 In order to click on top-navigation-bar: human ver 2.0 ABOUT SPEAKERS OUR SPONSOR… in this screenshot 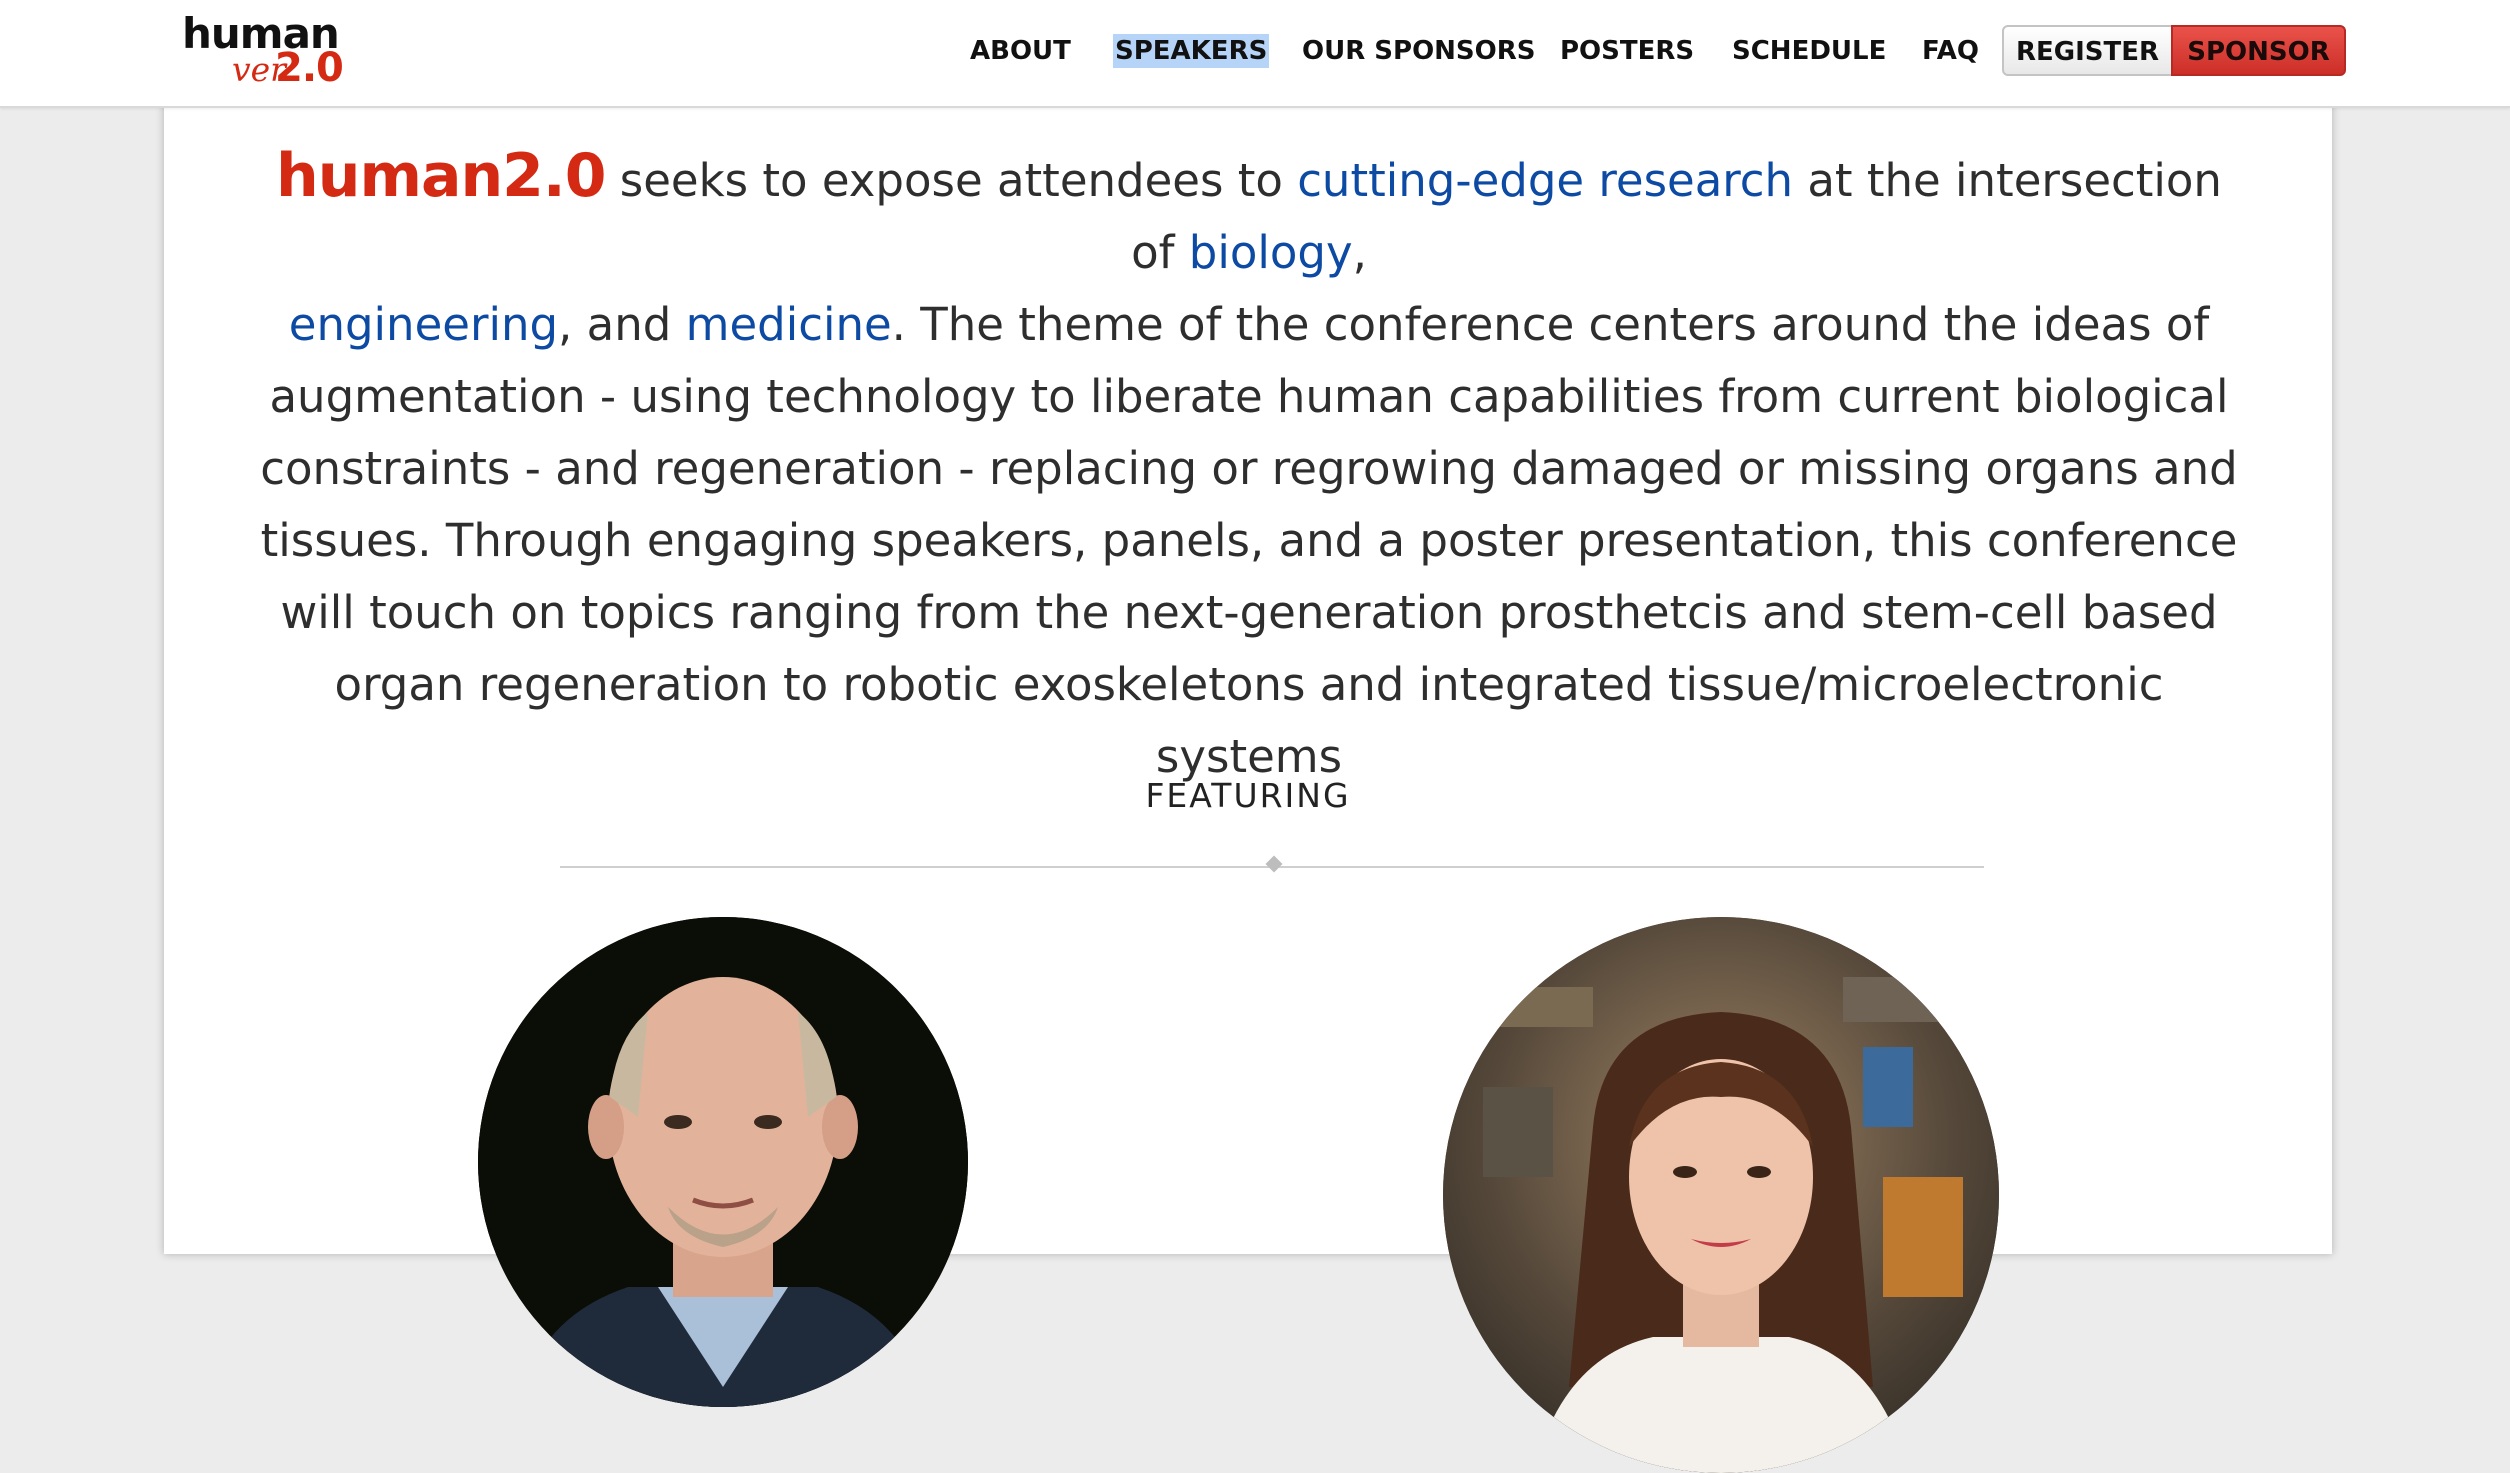, I will do `click(1255, 54)`.